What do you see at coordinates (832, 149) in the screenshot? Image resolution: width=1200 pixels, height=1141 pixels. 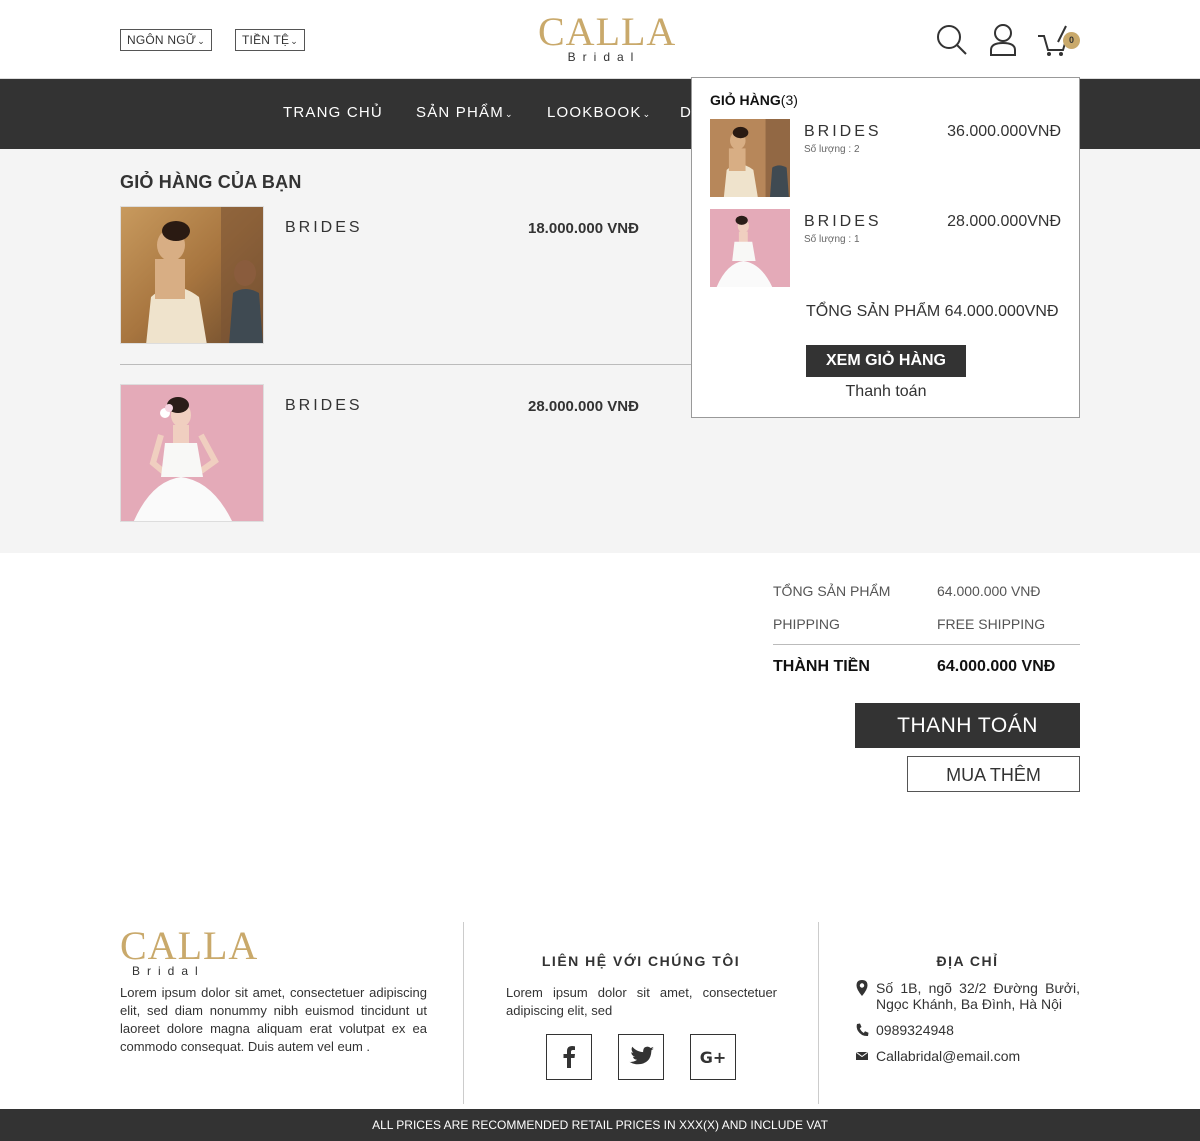 I see `mini-cart-item-qty: Số lượng : 2` at bounding box center [832, 149].